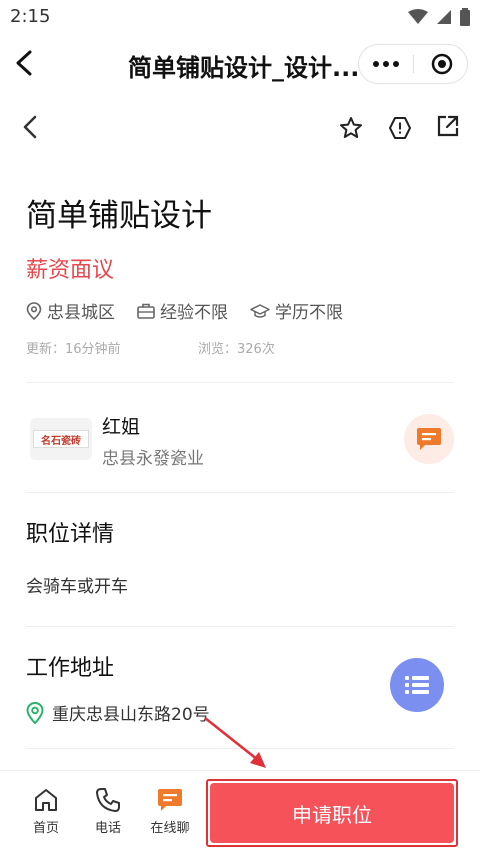 Image resolution: width=480 pixels, height=854 pixels. Describe the element at coordinates (77, 587) in the screenshot. I see `job-description: 会骑车或开车` at that location.